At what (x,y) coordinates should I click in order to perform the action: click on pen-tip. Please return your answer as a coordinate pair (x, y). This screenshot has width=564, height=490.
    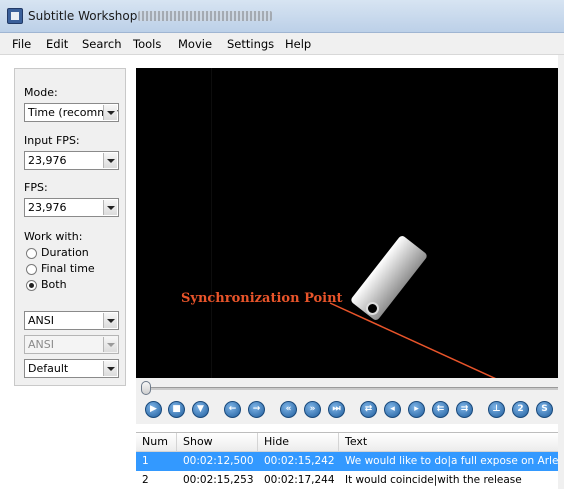
    Looking at the image, I should click on (372, 308).